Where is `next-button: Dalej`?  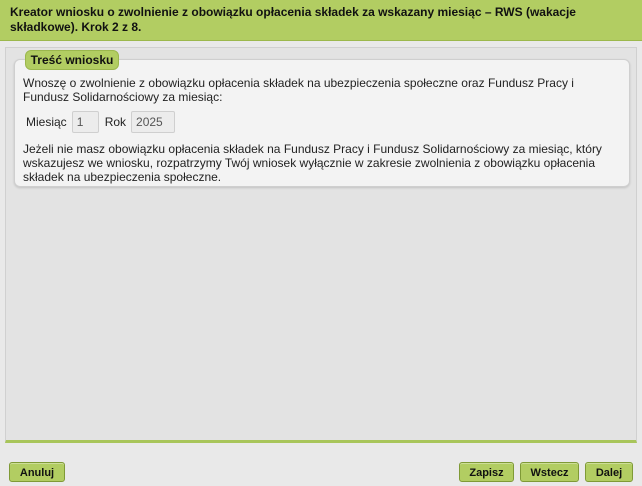
next-button: Dalej is located at coordinates (609, 472).